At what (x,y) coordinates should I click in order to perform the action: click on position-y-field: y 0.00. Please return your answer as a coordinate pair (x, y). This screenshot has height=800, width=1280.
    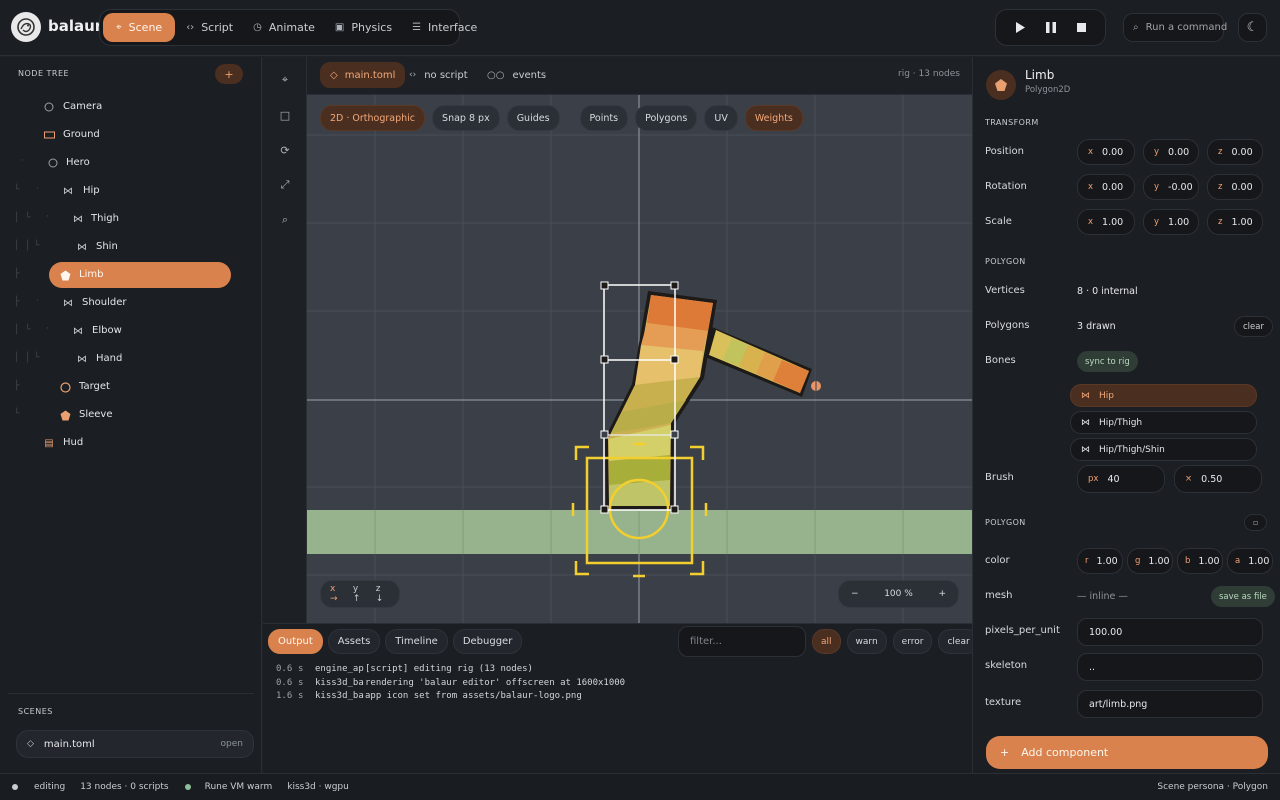
    Looking at the image, I should click on (1171, 152).